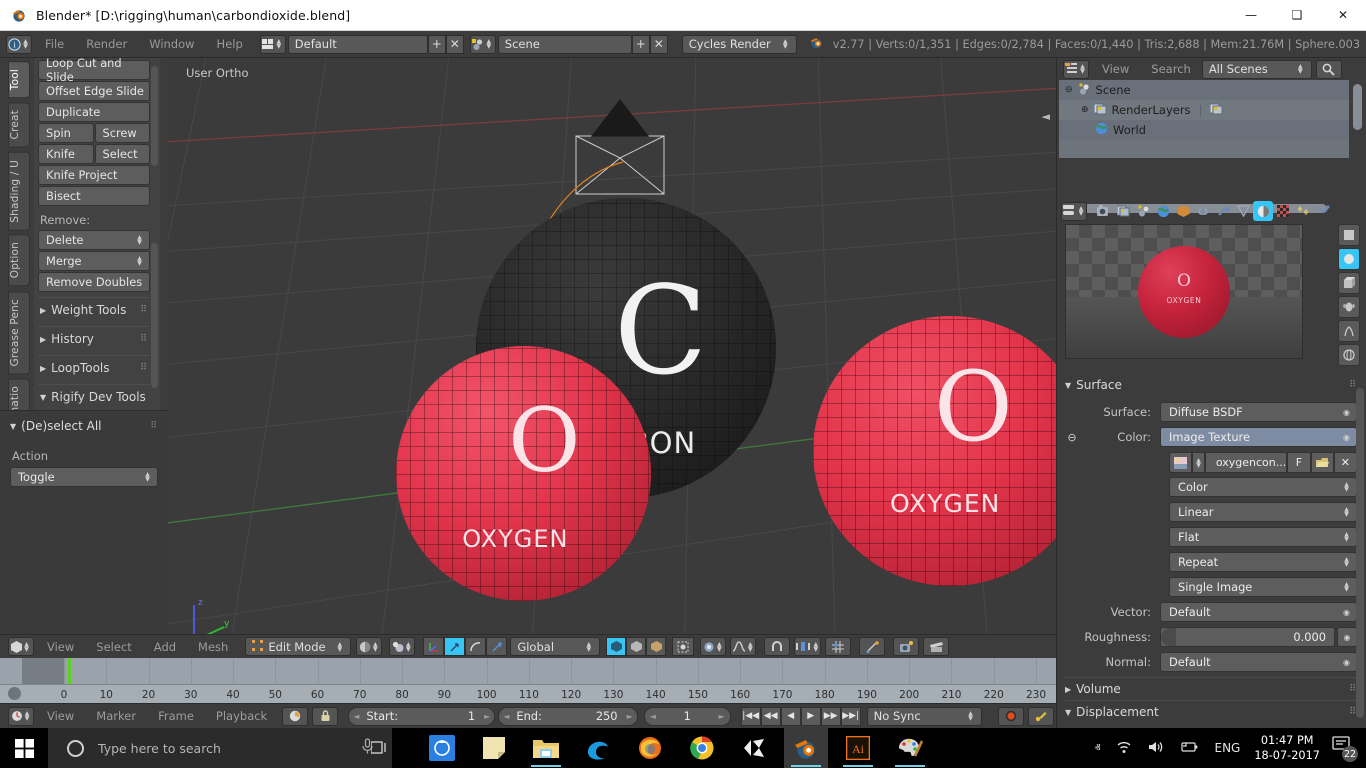  What do you see at coordinates (278, 44) in the screenshot?
I see `screen-layout-spinner: ▲ ▼` at bounding box center [278, 44].